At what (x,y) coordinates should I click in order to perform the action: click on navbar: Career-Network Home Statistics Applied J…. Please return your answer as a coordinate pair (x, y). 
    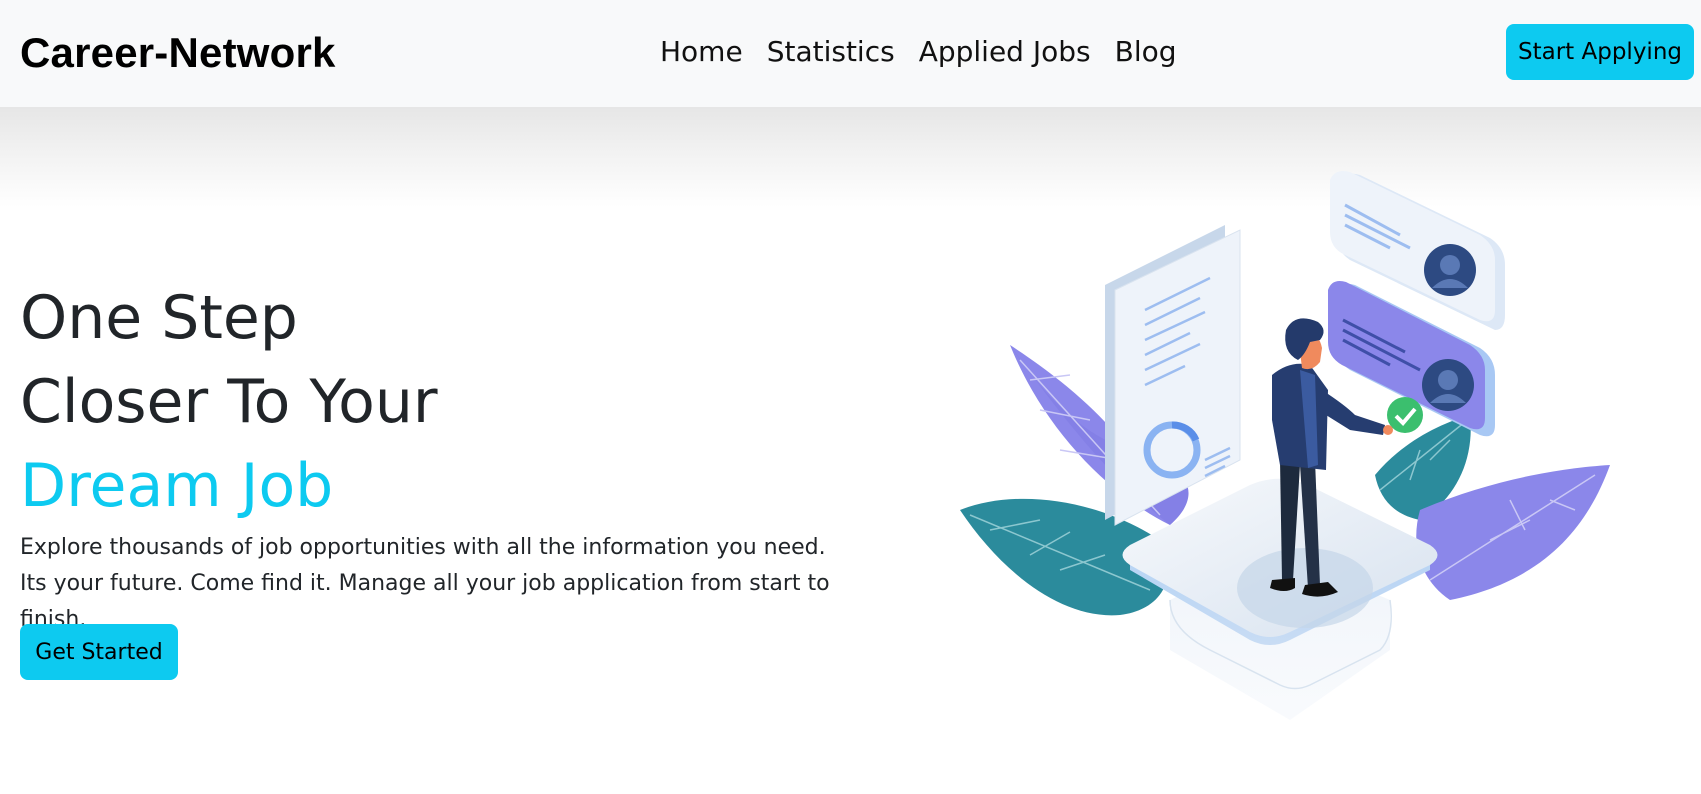
    Looking at the image, I should click on (850, 53).